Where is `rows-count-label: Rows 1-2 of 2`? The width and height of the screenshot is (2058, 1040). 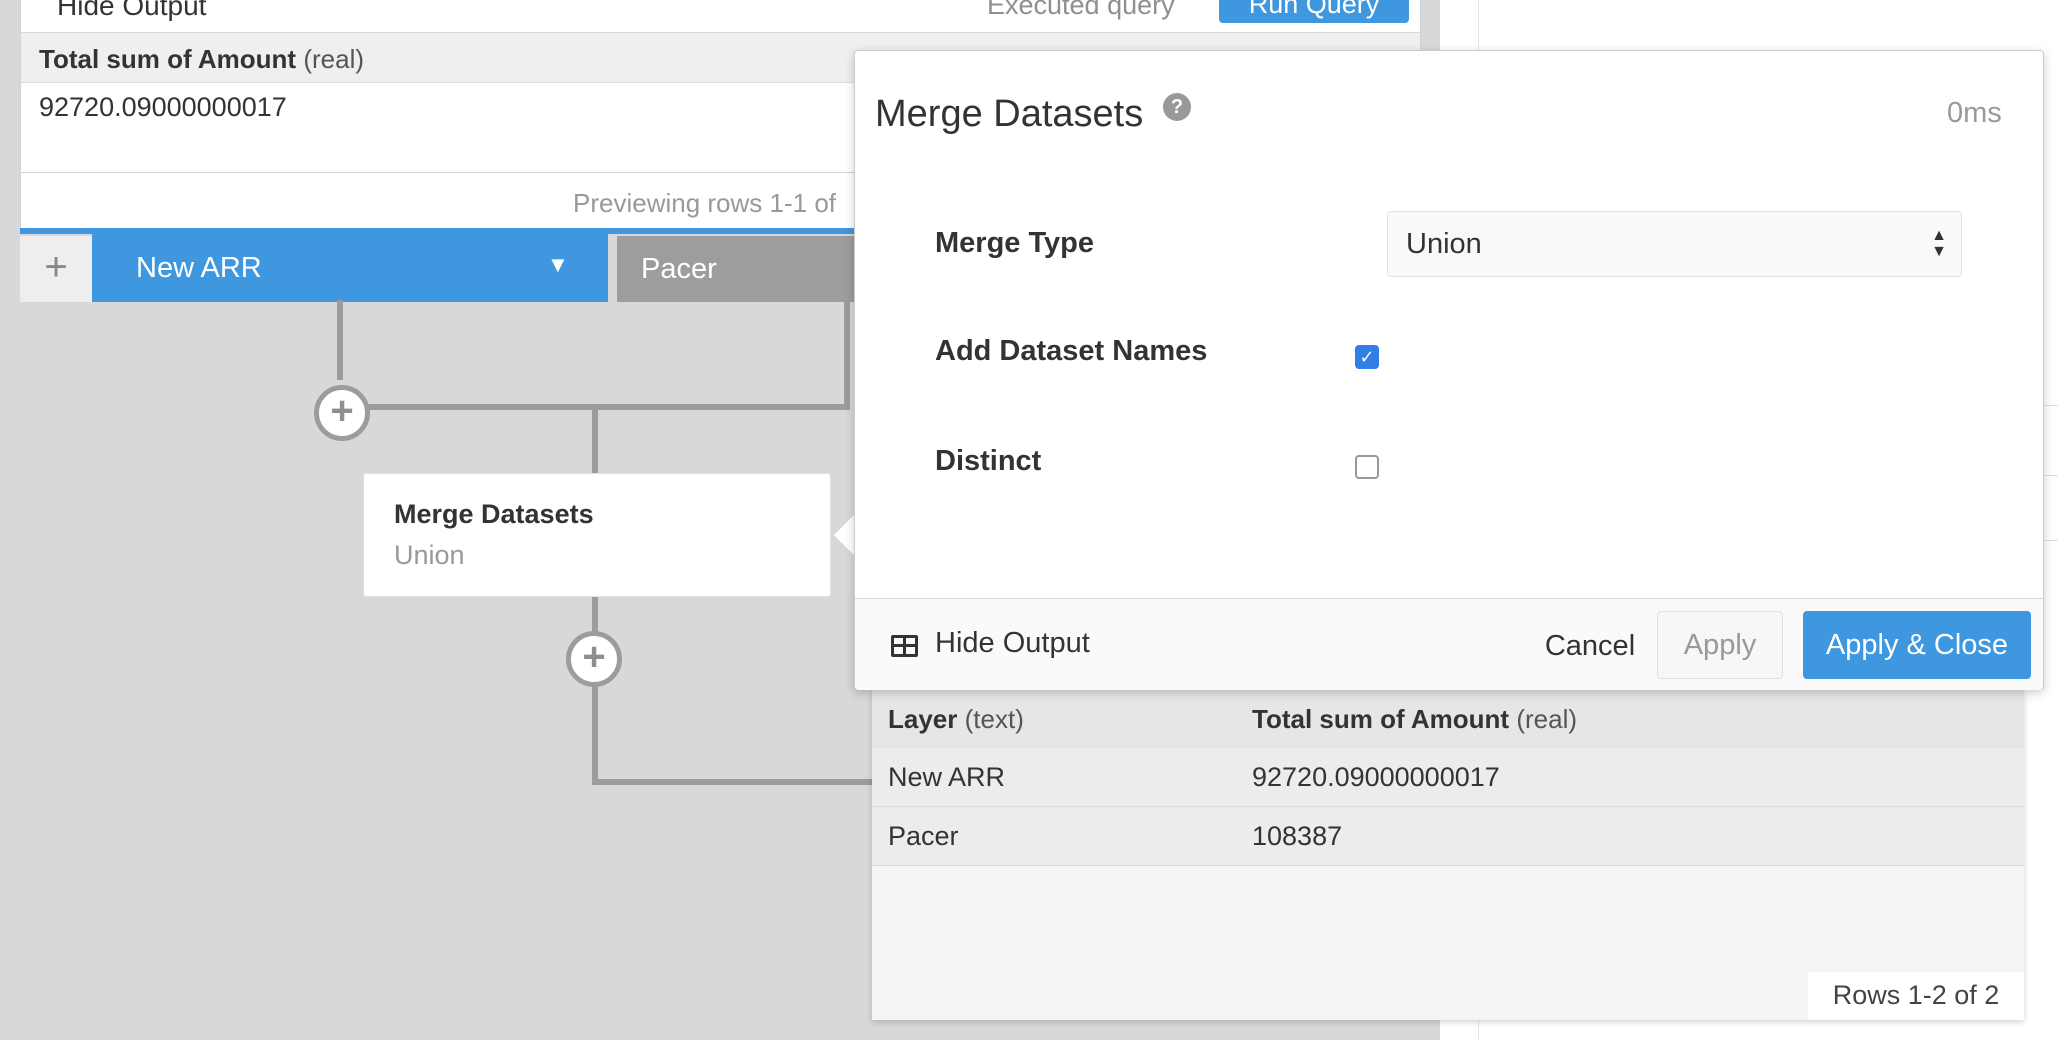 rows-count-label: Rows 1-2 of 2 is located at coordinates (1916, 996).